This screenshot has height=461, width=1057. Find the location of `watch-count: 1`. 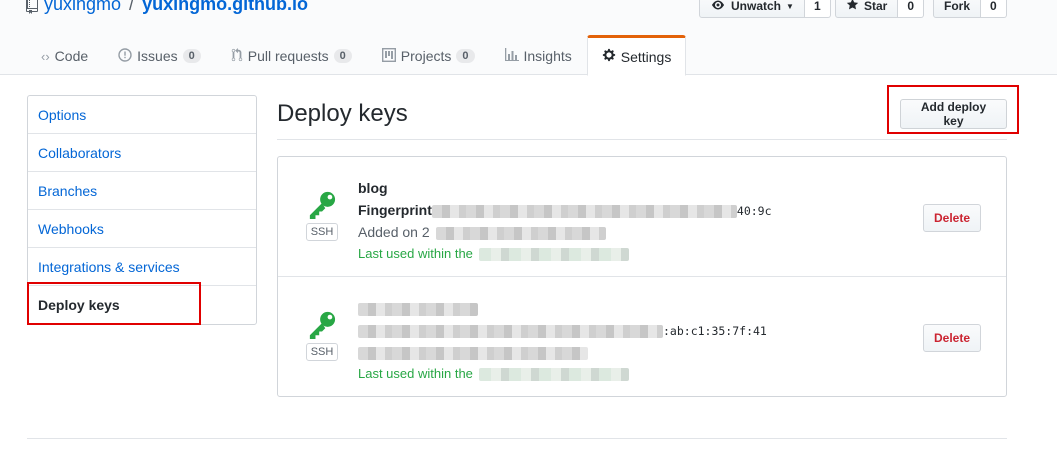

watch-count: 1 is located at coordinates (817, 9).